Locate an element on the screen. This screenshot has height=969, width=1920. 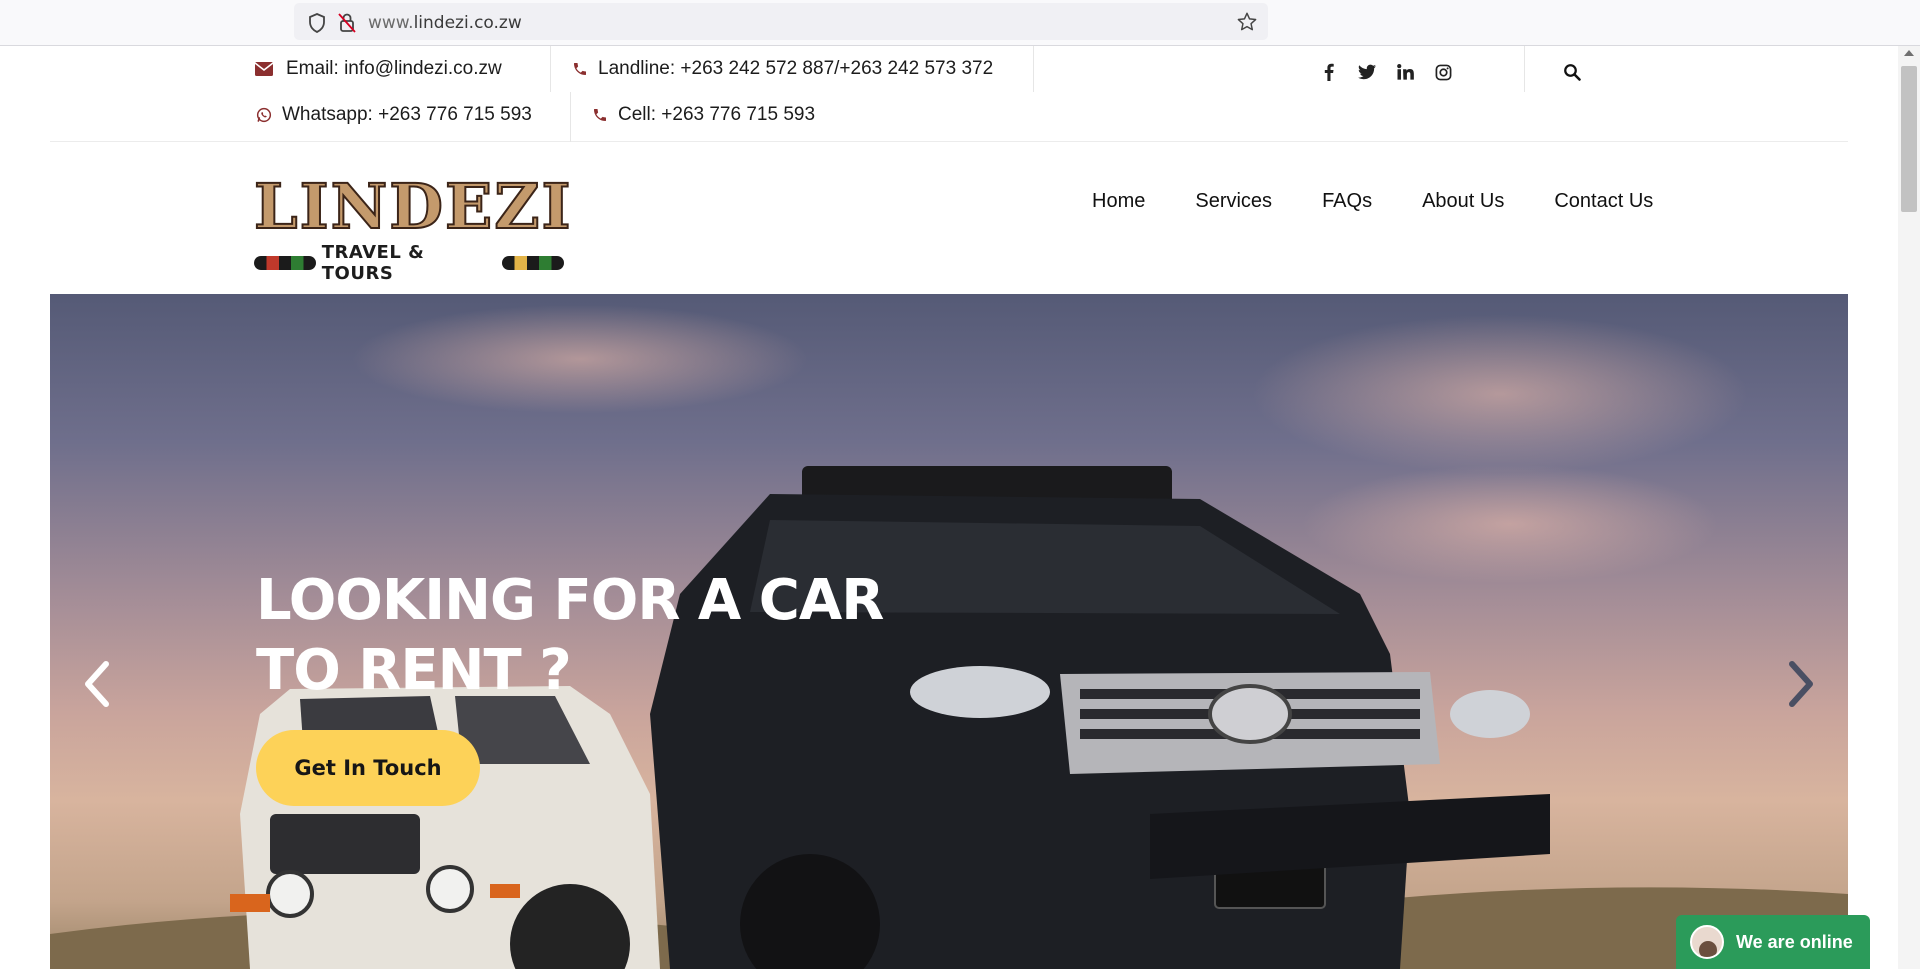
email-contact: Email: info@lindezi.co.zw is located at coordinates (378, 69).